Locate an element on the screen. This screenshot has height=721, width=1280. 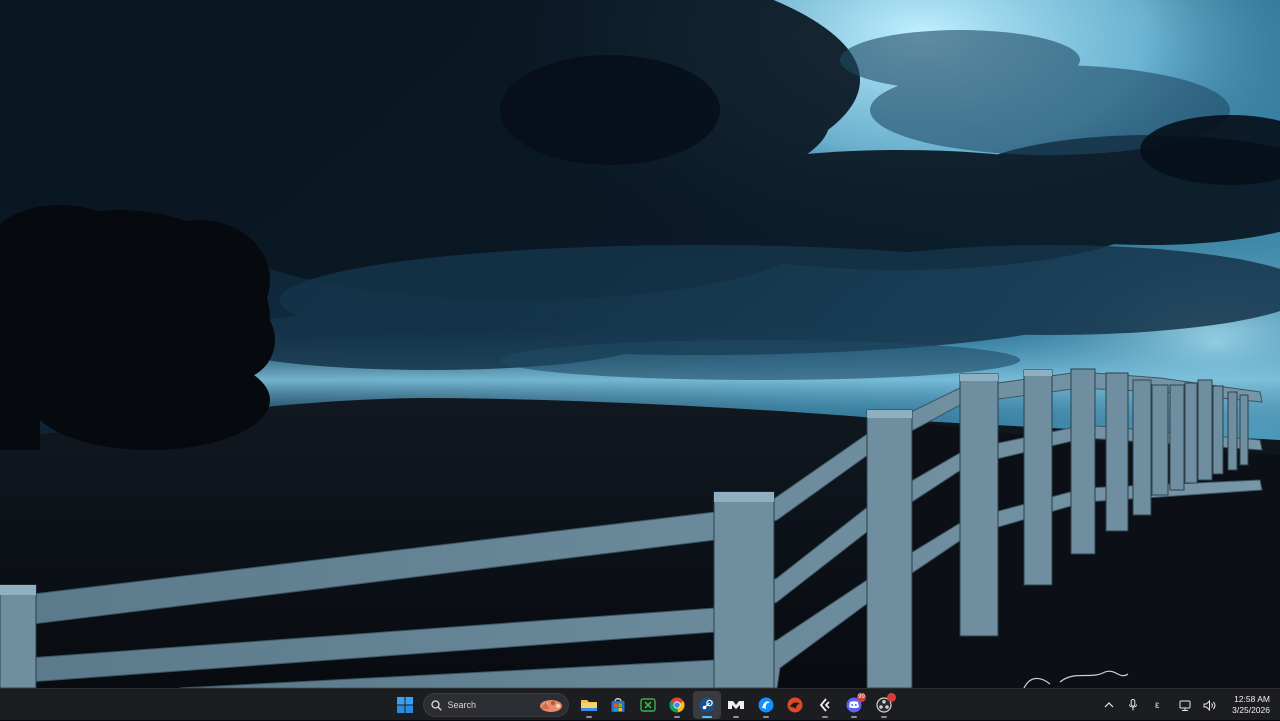
game-client-button is located at coordinates (825, 705).